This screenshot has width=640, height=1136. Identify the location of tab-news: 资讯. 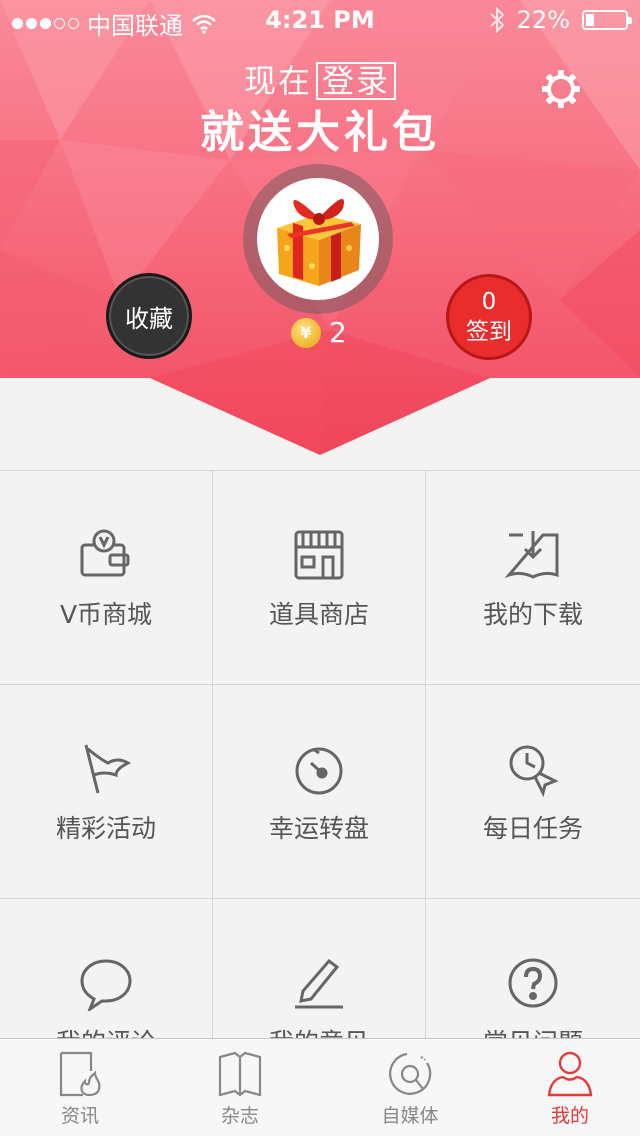
(80, 1087).